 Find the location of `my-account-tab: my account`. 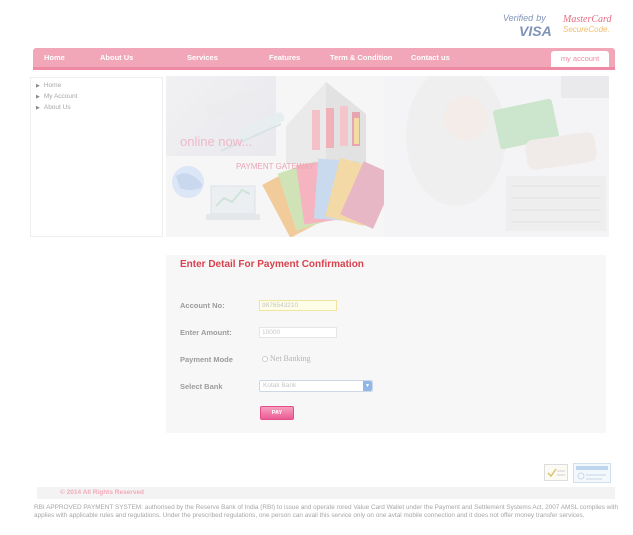

my-account-tab: my account is located at coordinates (580, 59).